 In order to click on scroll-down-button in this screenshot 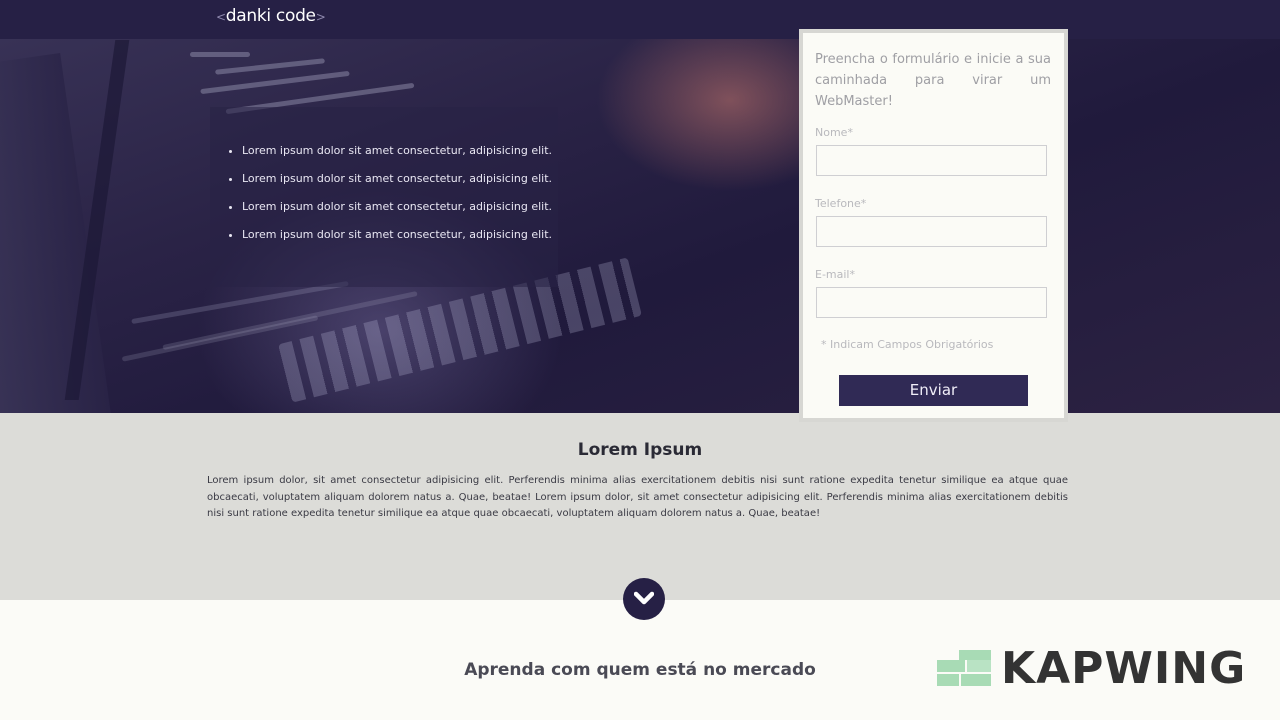, I will do `click(644, 599)`.